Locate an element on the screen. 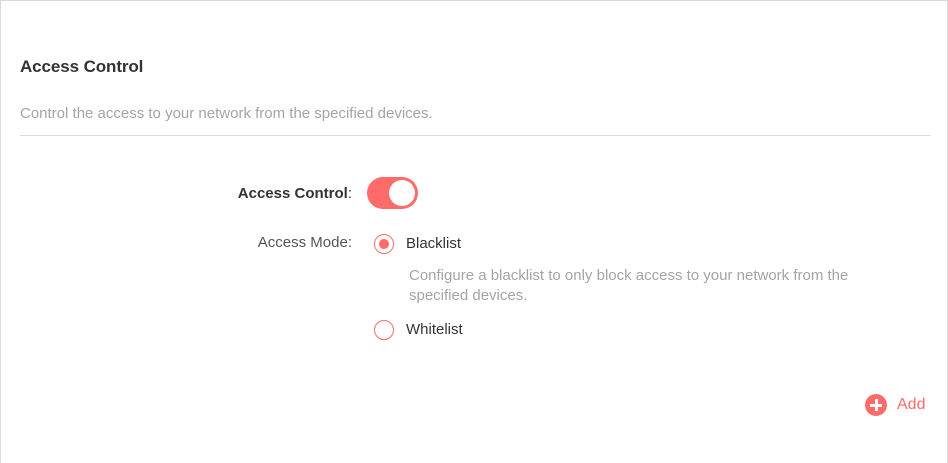 This screenshot has height=463, width=948. access-control-label-colon: : is located at coordinates (349, 193).